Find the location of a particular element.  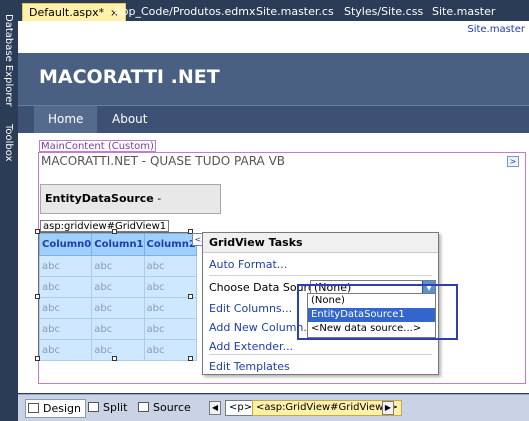

column-header: Column2 is located at coordinates (170, 244).